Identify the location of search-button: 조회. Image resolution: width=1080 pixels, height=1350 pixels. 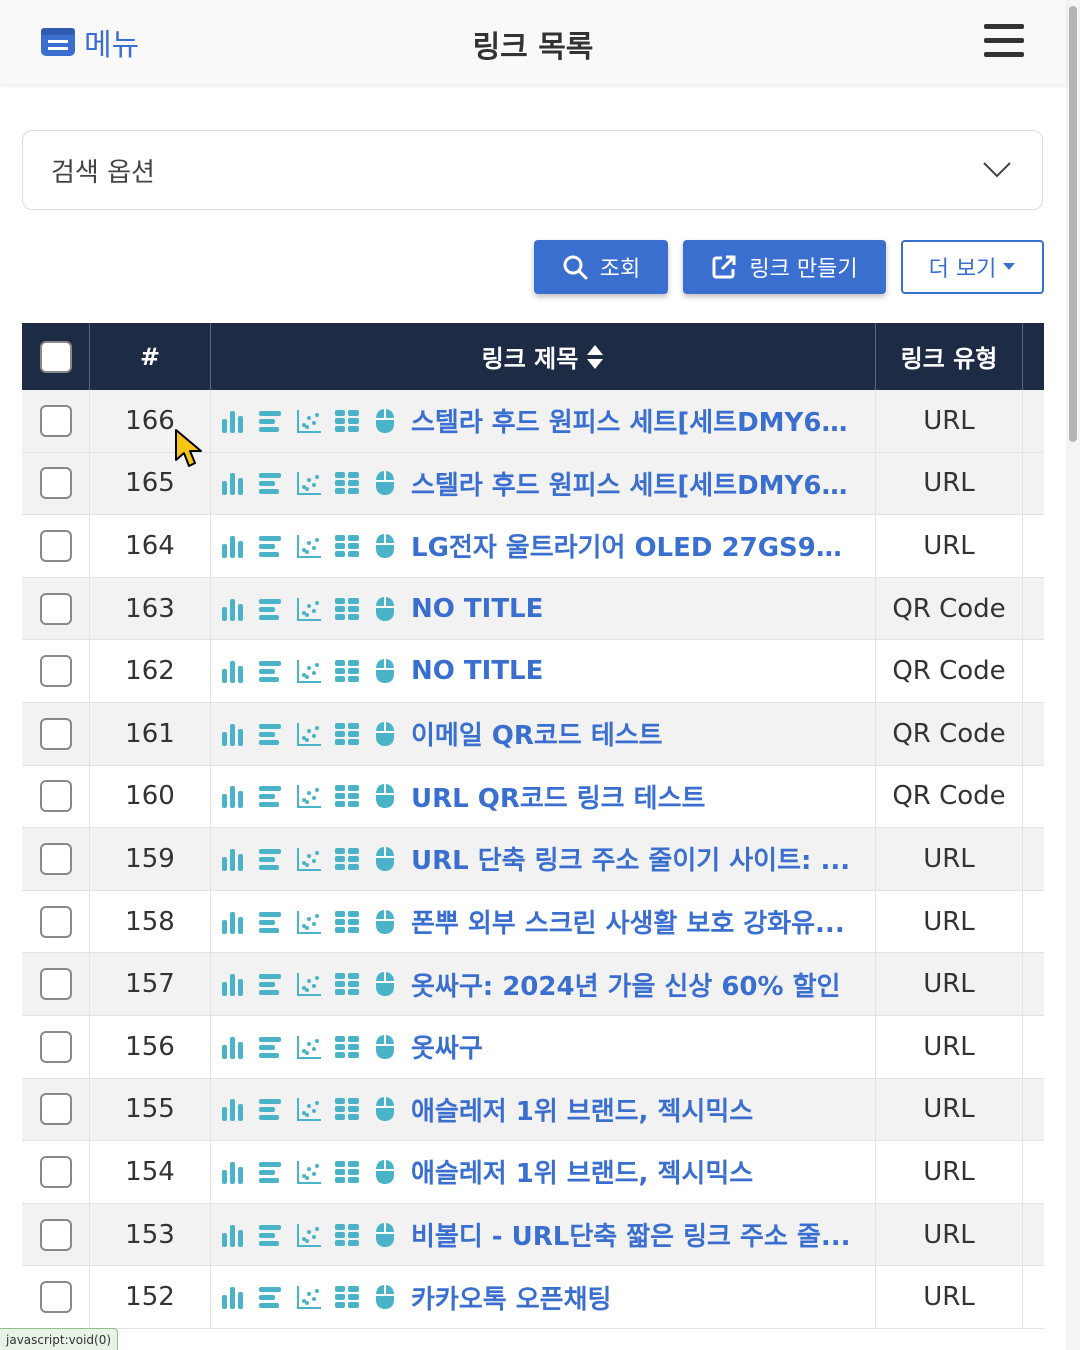
(601, 267).